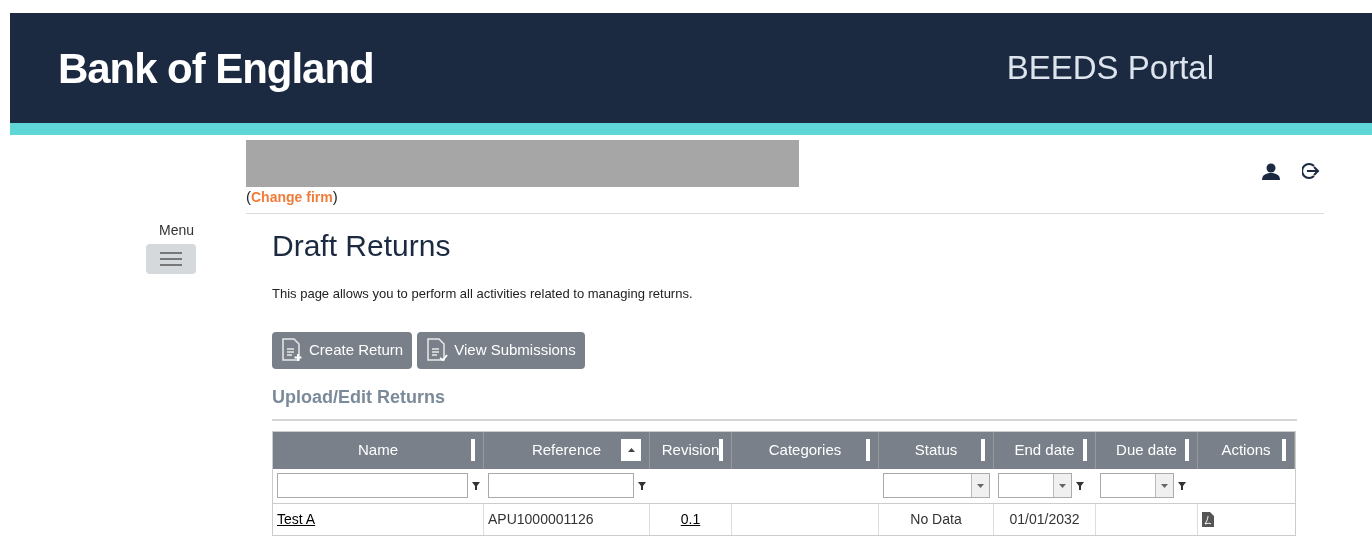  I want to click on sort-ascending-icon, so click(631, 450).